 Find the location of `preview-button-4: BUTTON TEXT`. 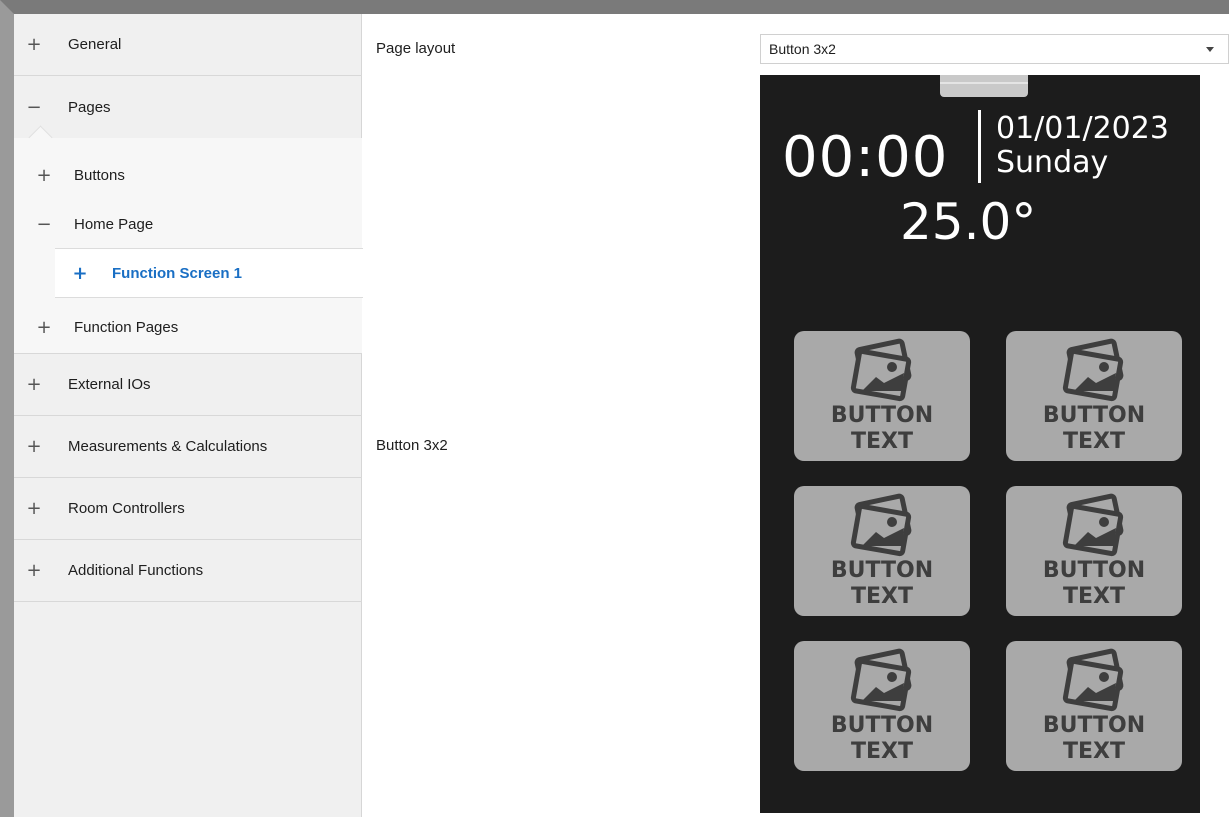

preview-button-4: BUTTON TEXT is located at coordinates (1094, 551).